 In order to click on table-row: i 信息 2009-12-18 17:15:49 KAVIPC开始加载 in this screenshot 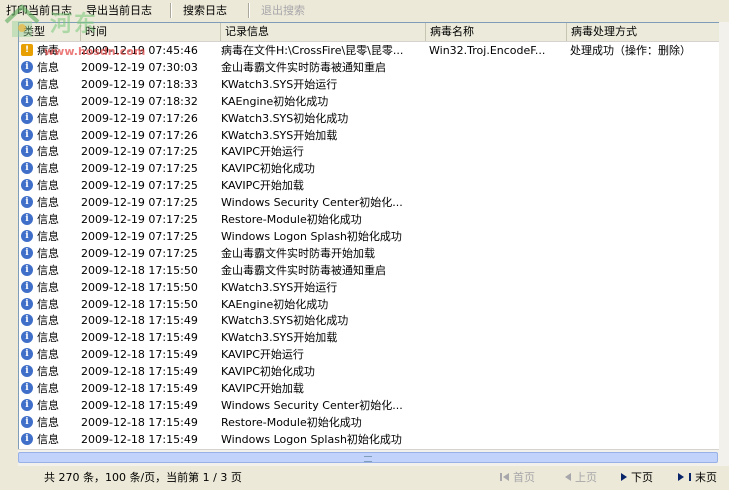, I will do `click(369, 388)`.